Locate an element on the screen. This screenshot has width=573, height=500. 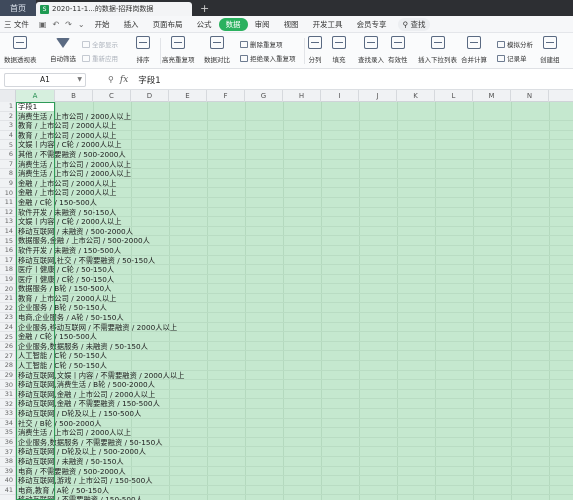
cell-a: 移动互联网 / 未融资 / 500-2000人 is located at coordinates (294, 232).